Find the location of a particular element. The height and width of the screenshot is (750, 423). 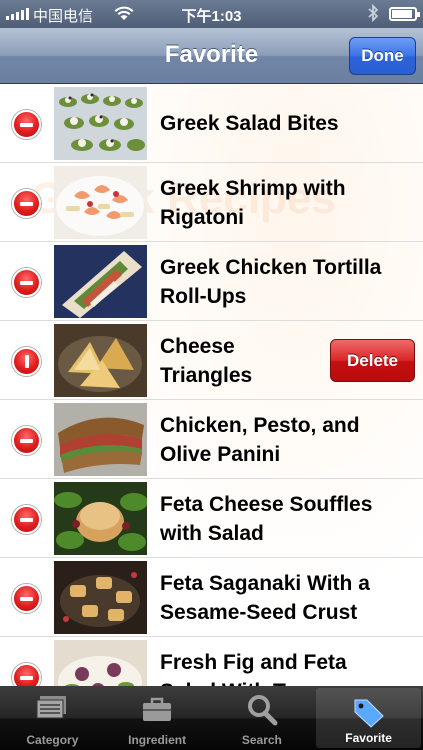

tab-label: Search is located at coordinates (261, 740).